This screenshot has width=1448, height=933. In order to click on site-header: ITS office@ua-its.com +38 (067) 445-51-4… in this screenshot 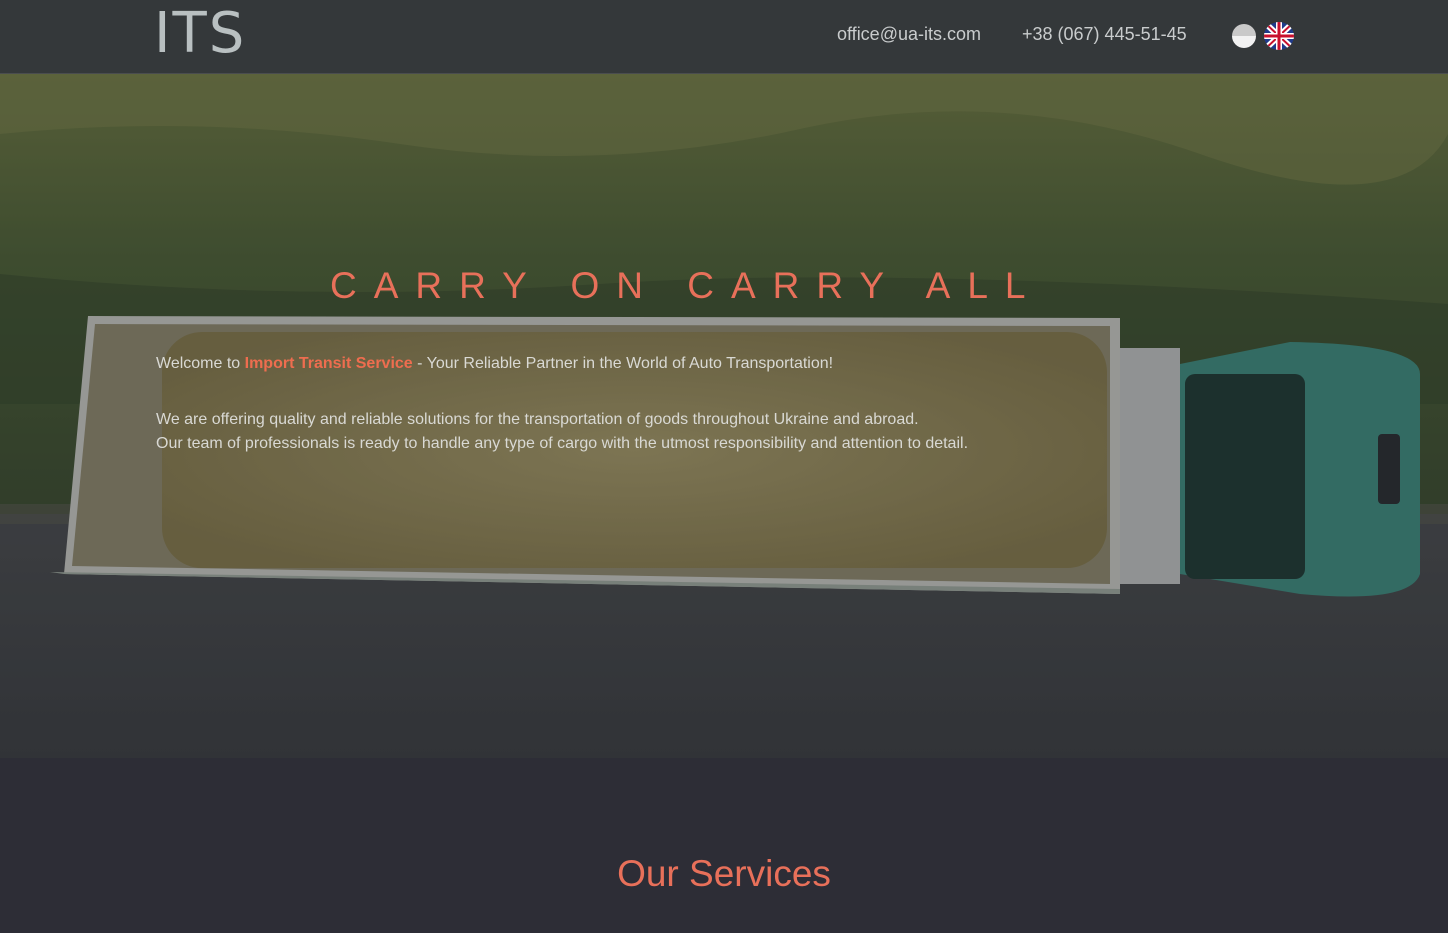, I will do `click(724, 37)`.